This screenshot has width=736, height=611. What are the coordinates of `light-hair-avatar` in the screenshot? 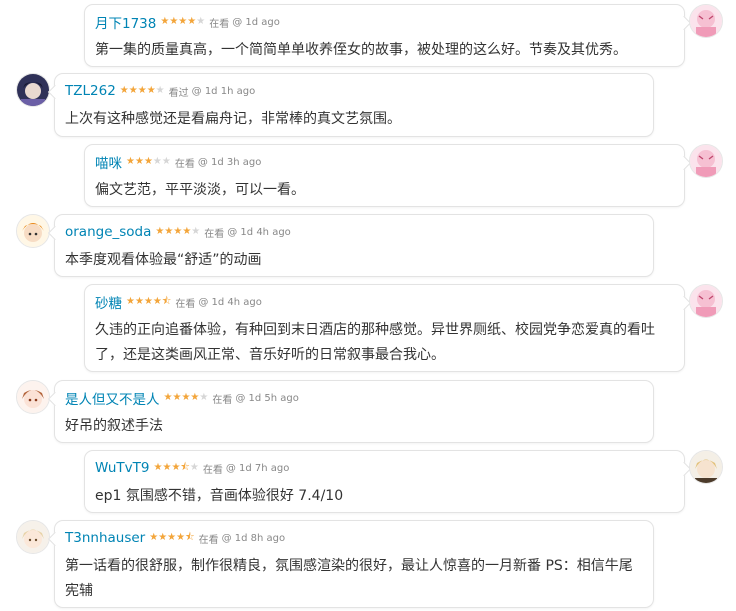 It's located at (33, 537).